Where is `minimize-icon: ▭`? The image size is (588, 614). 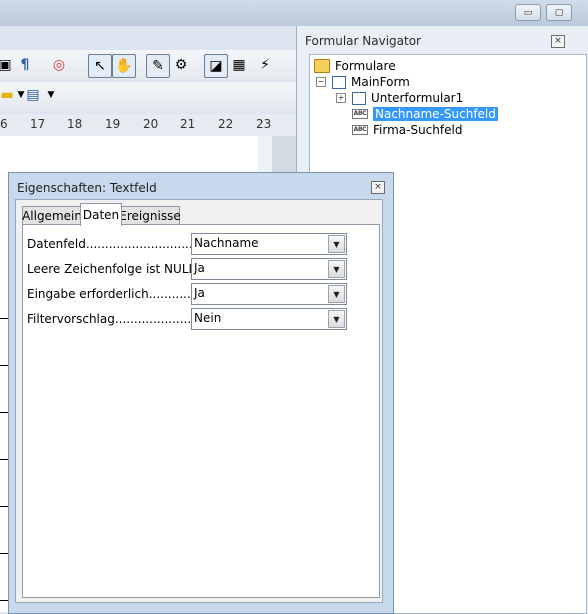
minimize-icon: ▭ is located at coordinates (528, 12).